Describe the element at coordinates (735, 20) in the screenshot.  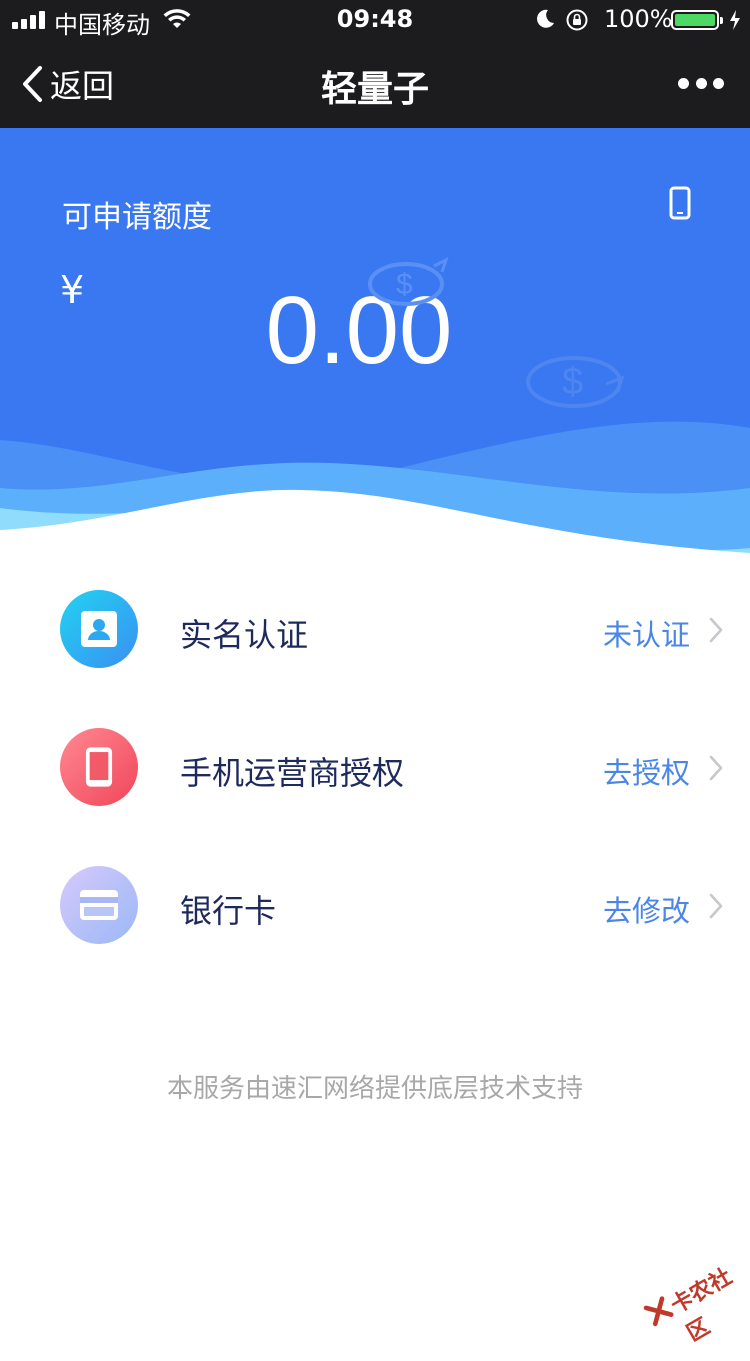
I see `charging-bolt-icon` at that location.